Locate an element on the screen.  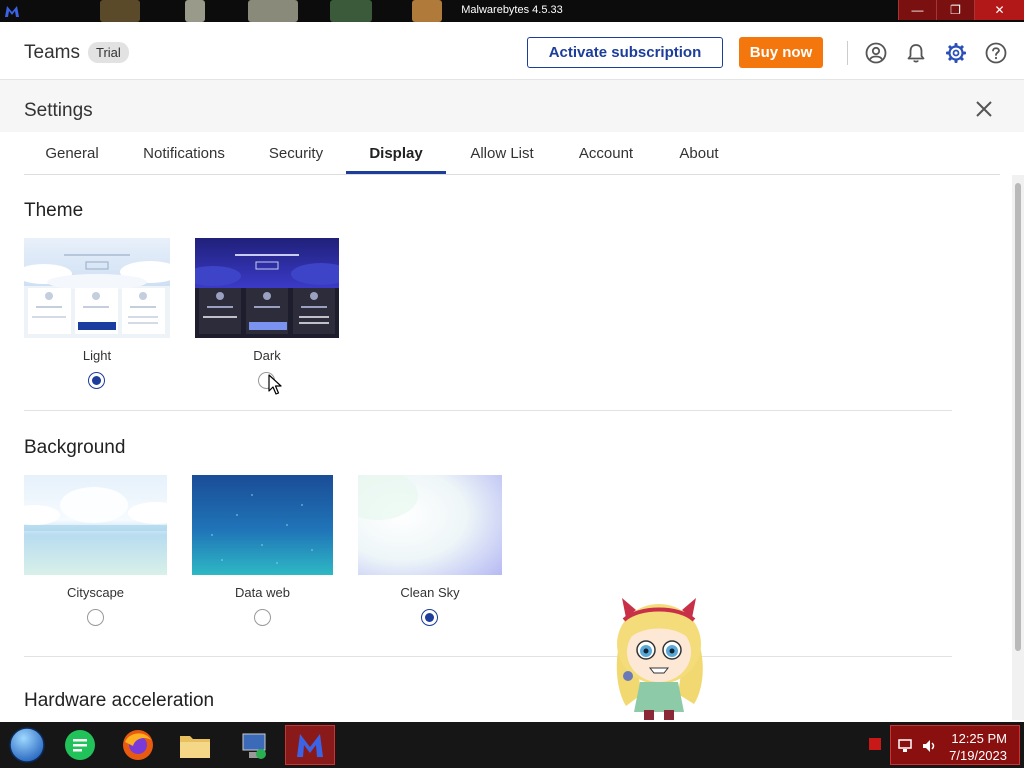
taskbar-firefox is located at coordinates (138, 745).